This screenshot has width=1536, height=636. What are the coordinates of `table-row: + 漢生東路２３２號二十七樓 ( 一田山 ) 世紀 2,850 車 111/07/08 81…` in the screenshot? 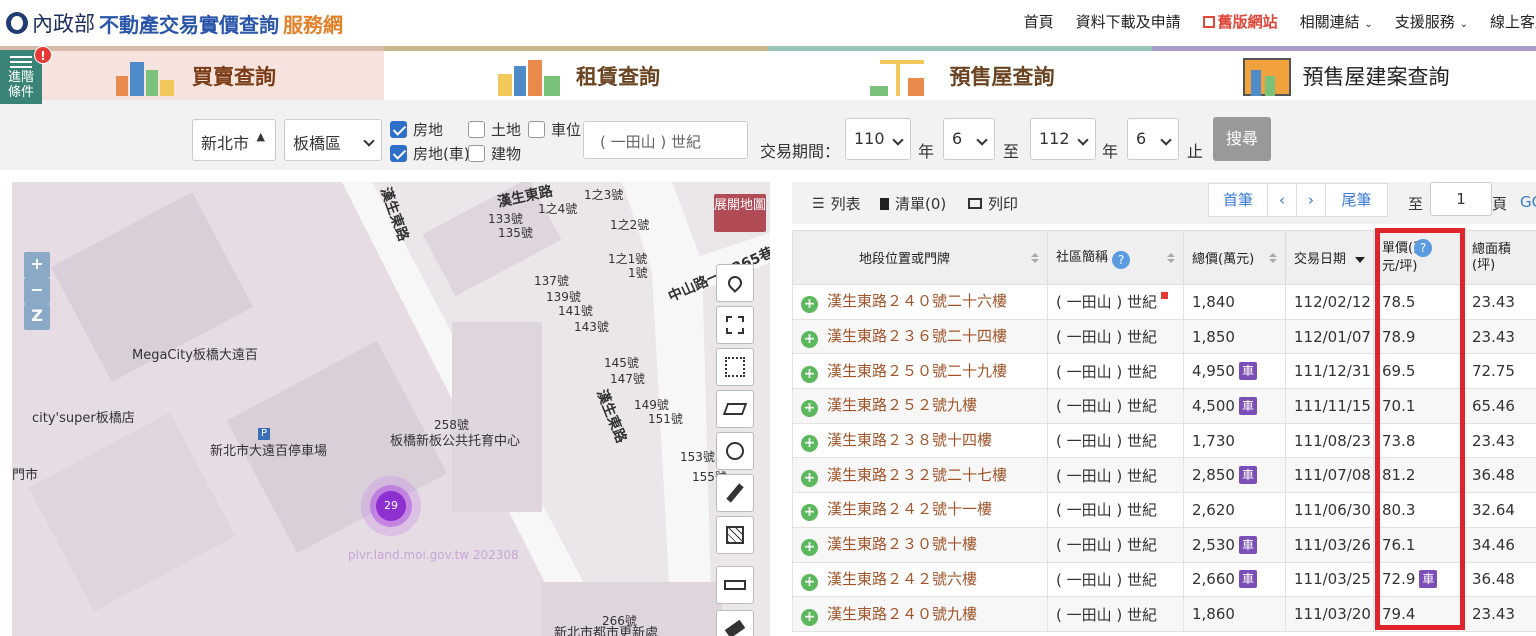 It's located at (1164, 475).